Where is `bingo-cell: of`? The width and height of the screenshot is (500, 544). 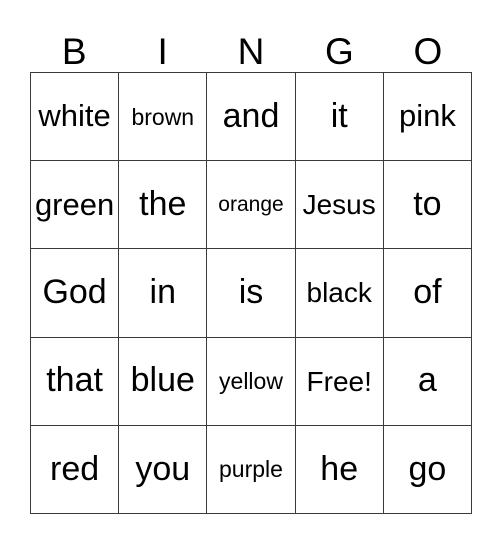
bingo-cell: of is located at coordinates (427, 293).